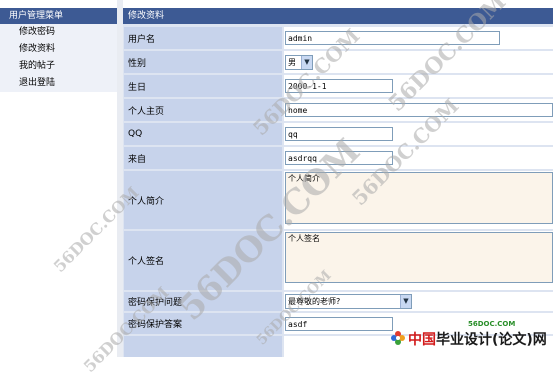  What do you see at coordinates (203, 200) in the screenshot?
I see `intro-label: 个人简介` at bounding box center [203, 200].